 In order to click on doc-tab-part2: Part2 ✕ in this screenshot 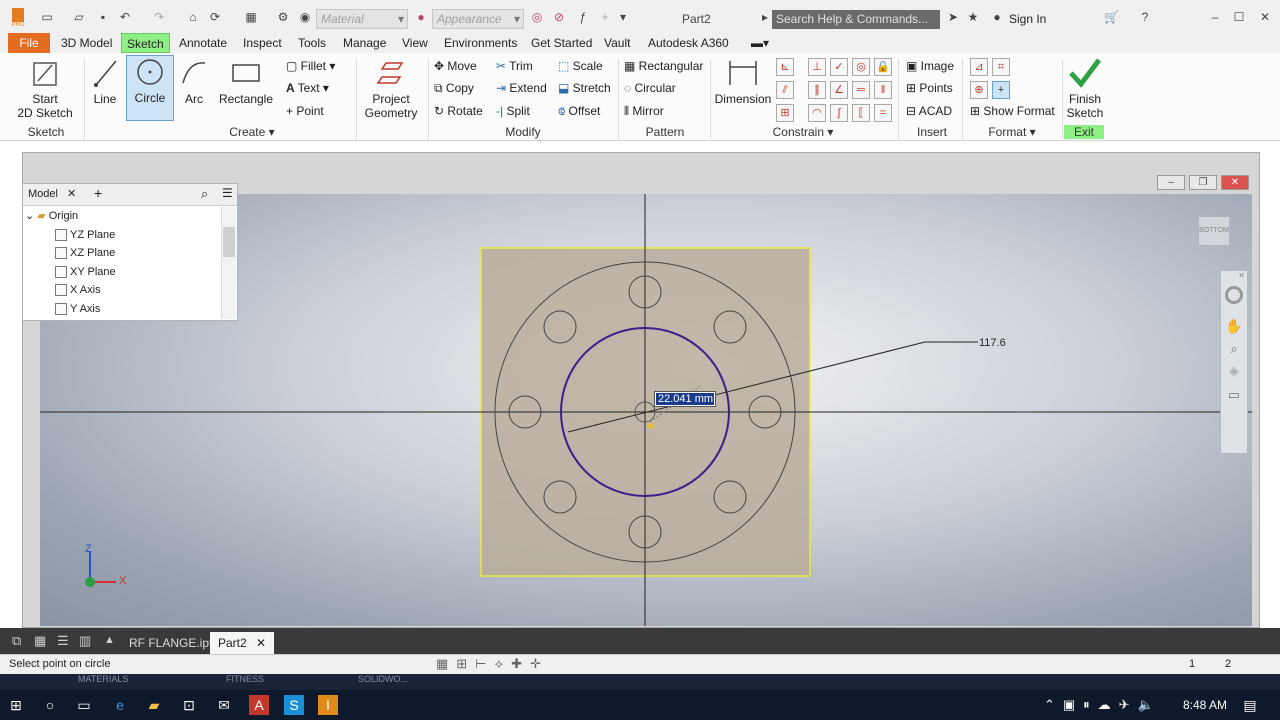, I will do `click(242, 643)`.